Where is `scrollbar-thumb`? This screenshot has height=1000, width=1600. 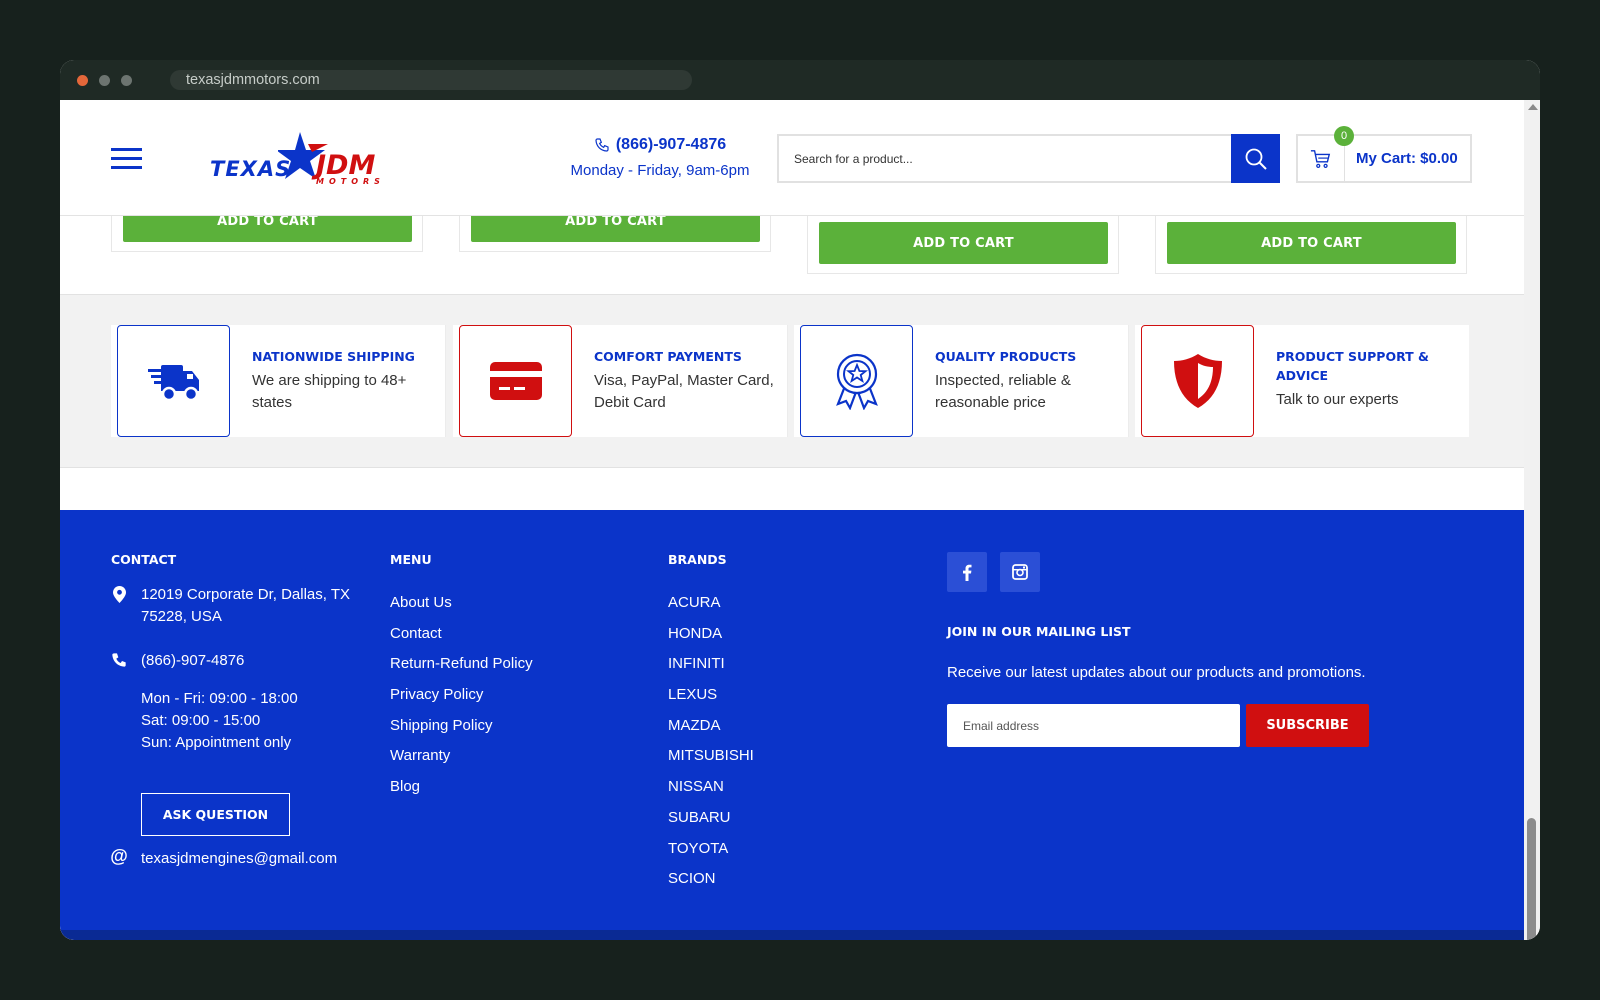
scrollbar-thumb is located at coordinates (1531, 879).